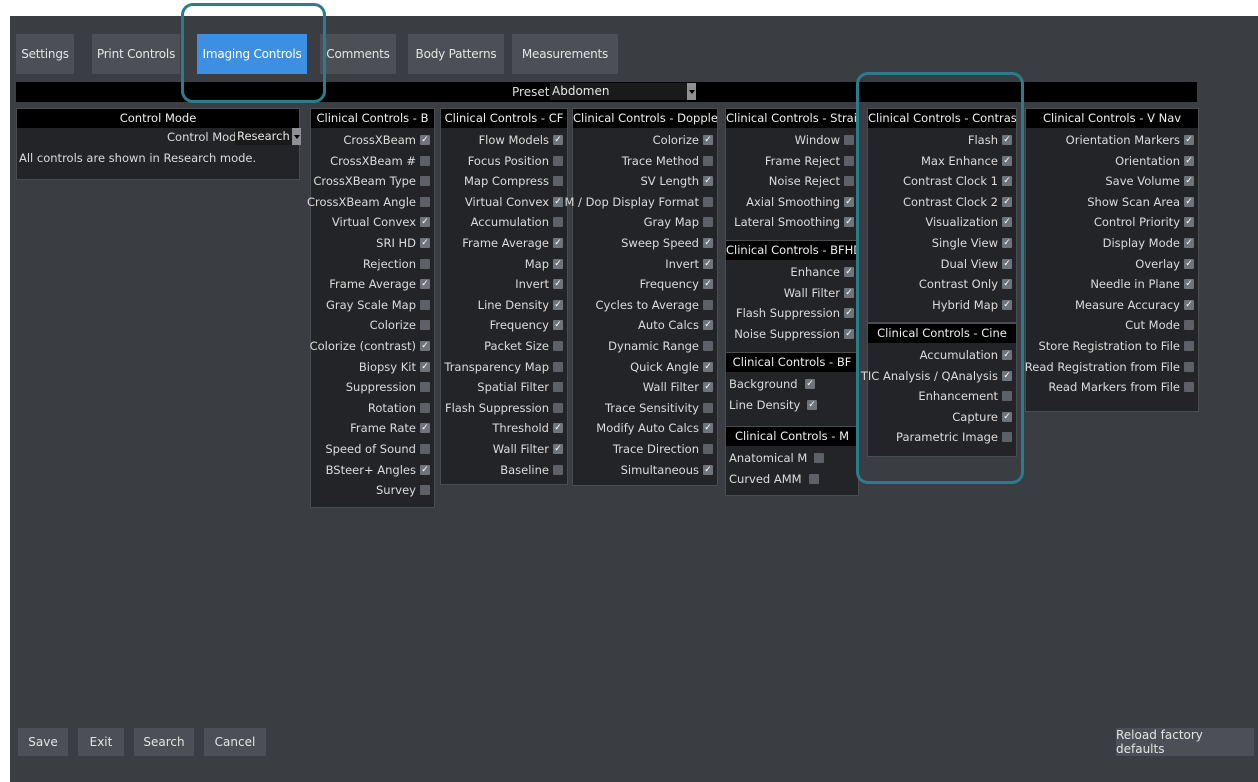 The image size is (1258, 782). What do you see at coordinates (372, 490) in the screenshot?
I see `control-row: Survey` at bounding box center [372, 490].